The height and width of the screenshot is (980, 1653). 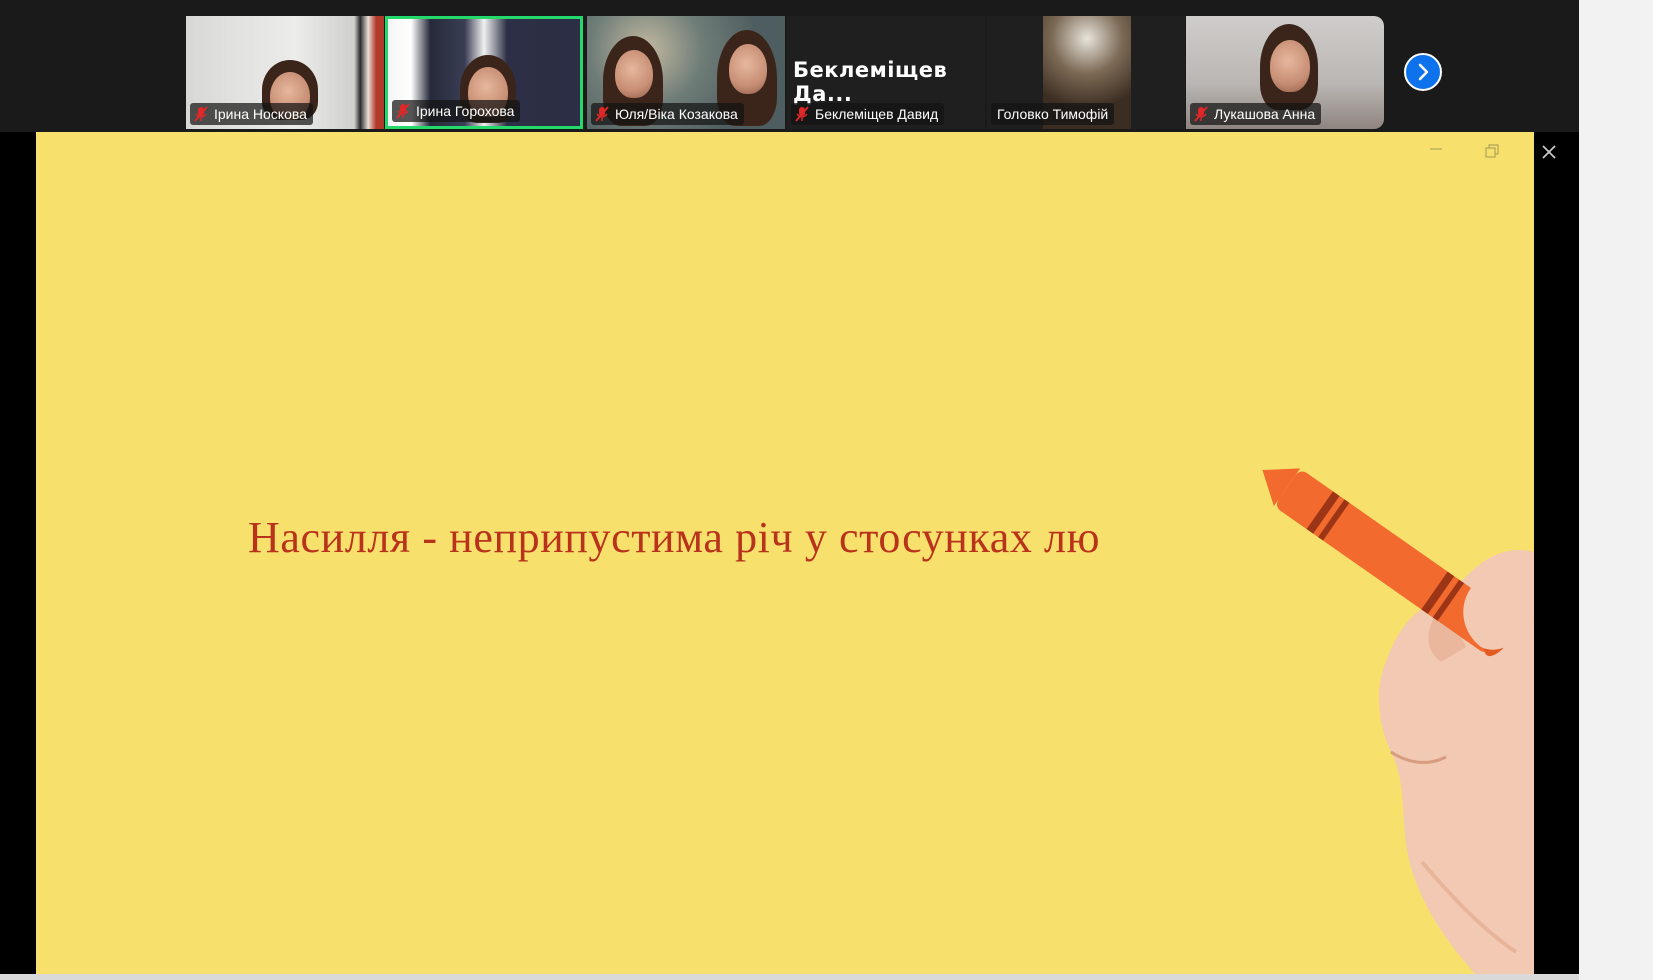 I want to click on participant-nameplate: Юля/Віка Козакова, so click(x=667, y=114).